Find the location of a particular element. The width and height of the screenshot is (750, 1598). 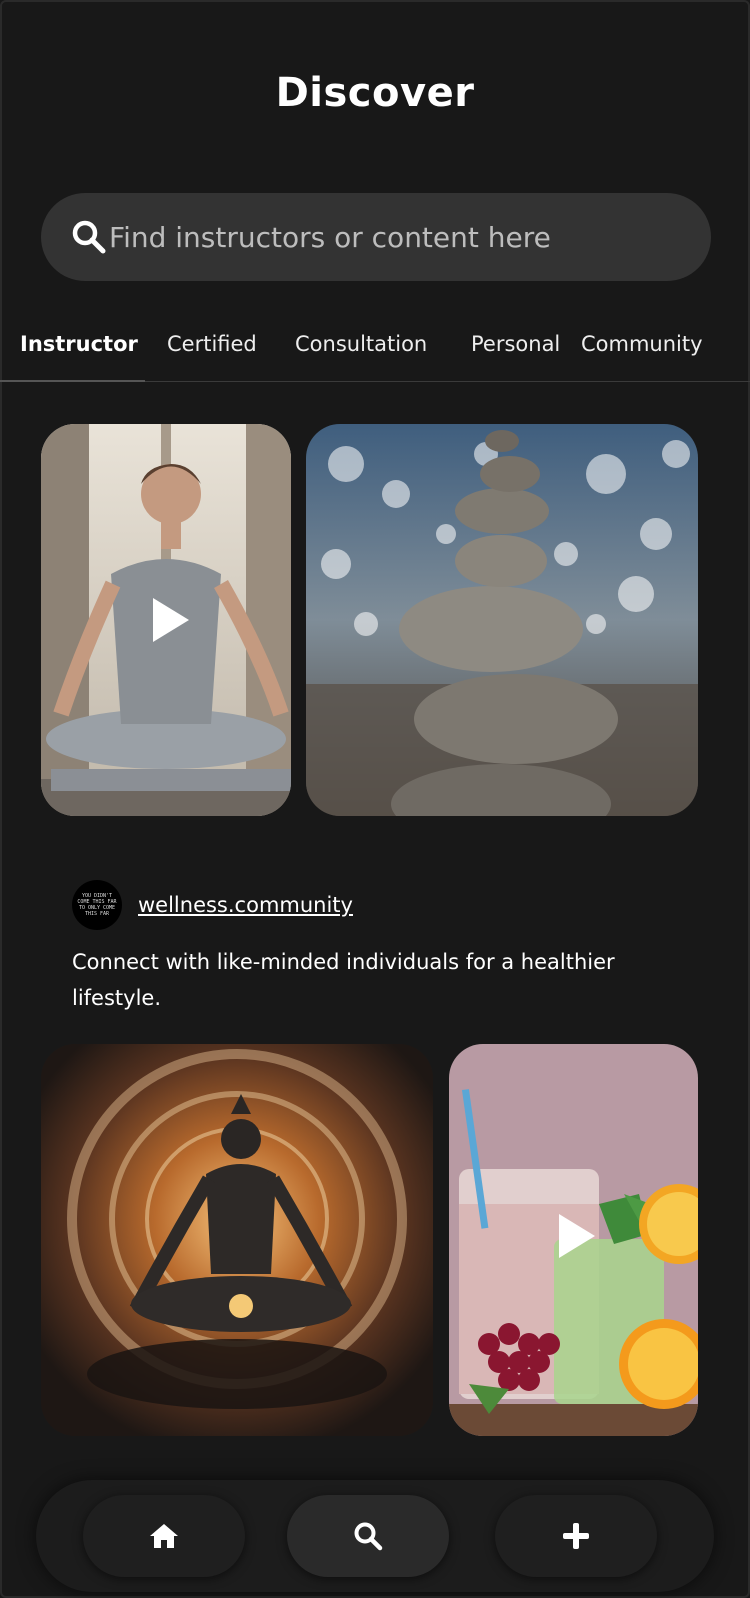

active-tab-indicator is located at coordinates (72, 381).